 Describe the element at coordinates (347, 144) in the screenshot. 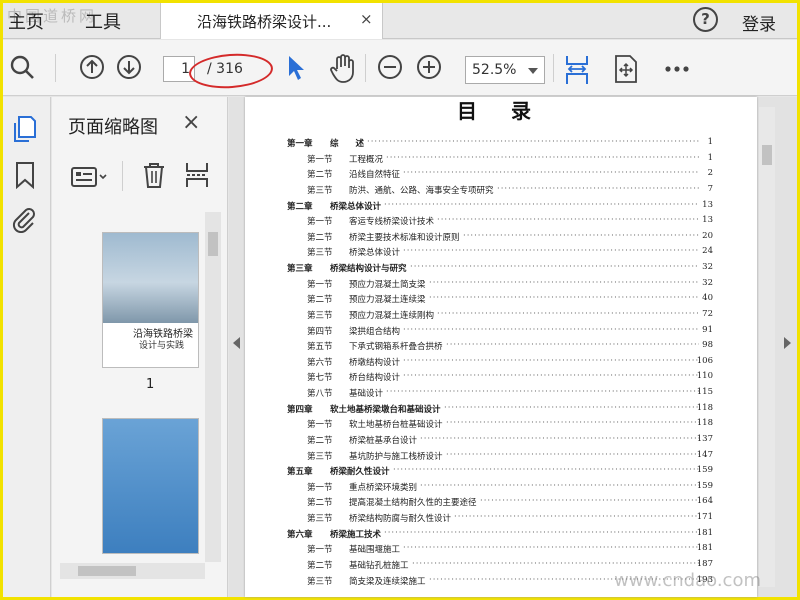

I see `toc-entry-title: 综 述` at that location.